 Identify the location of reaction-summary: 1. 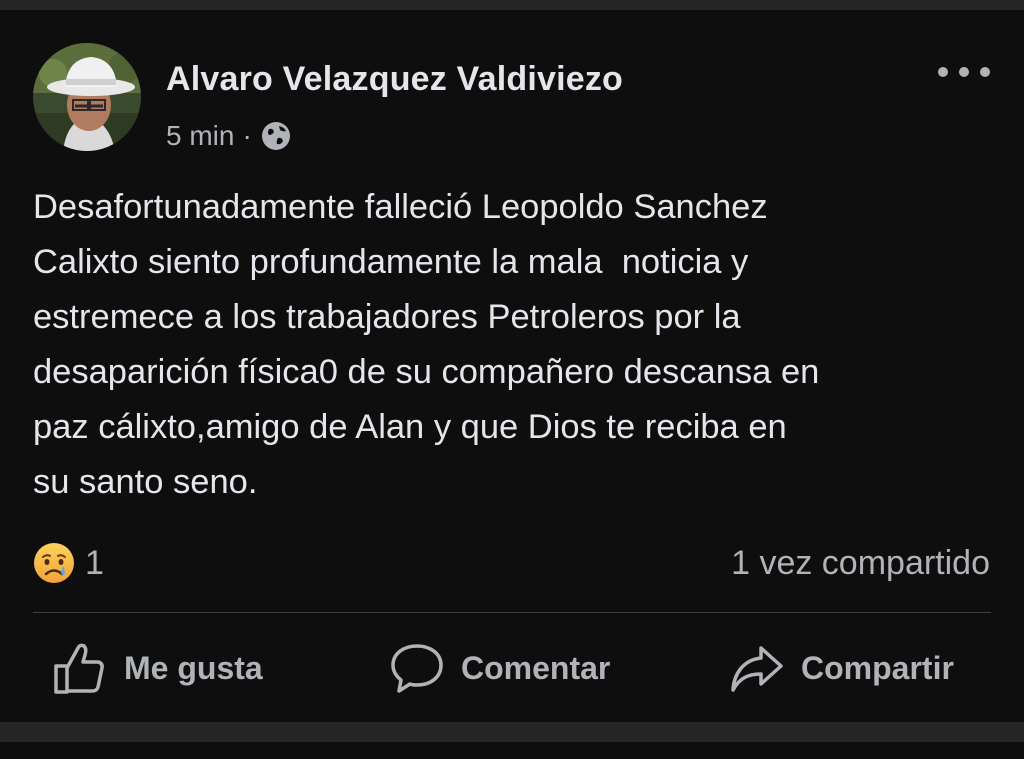
(68, 563).